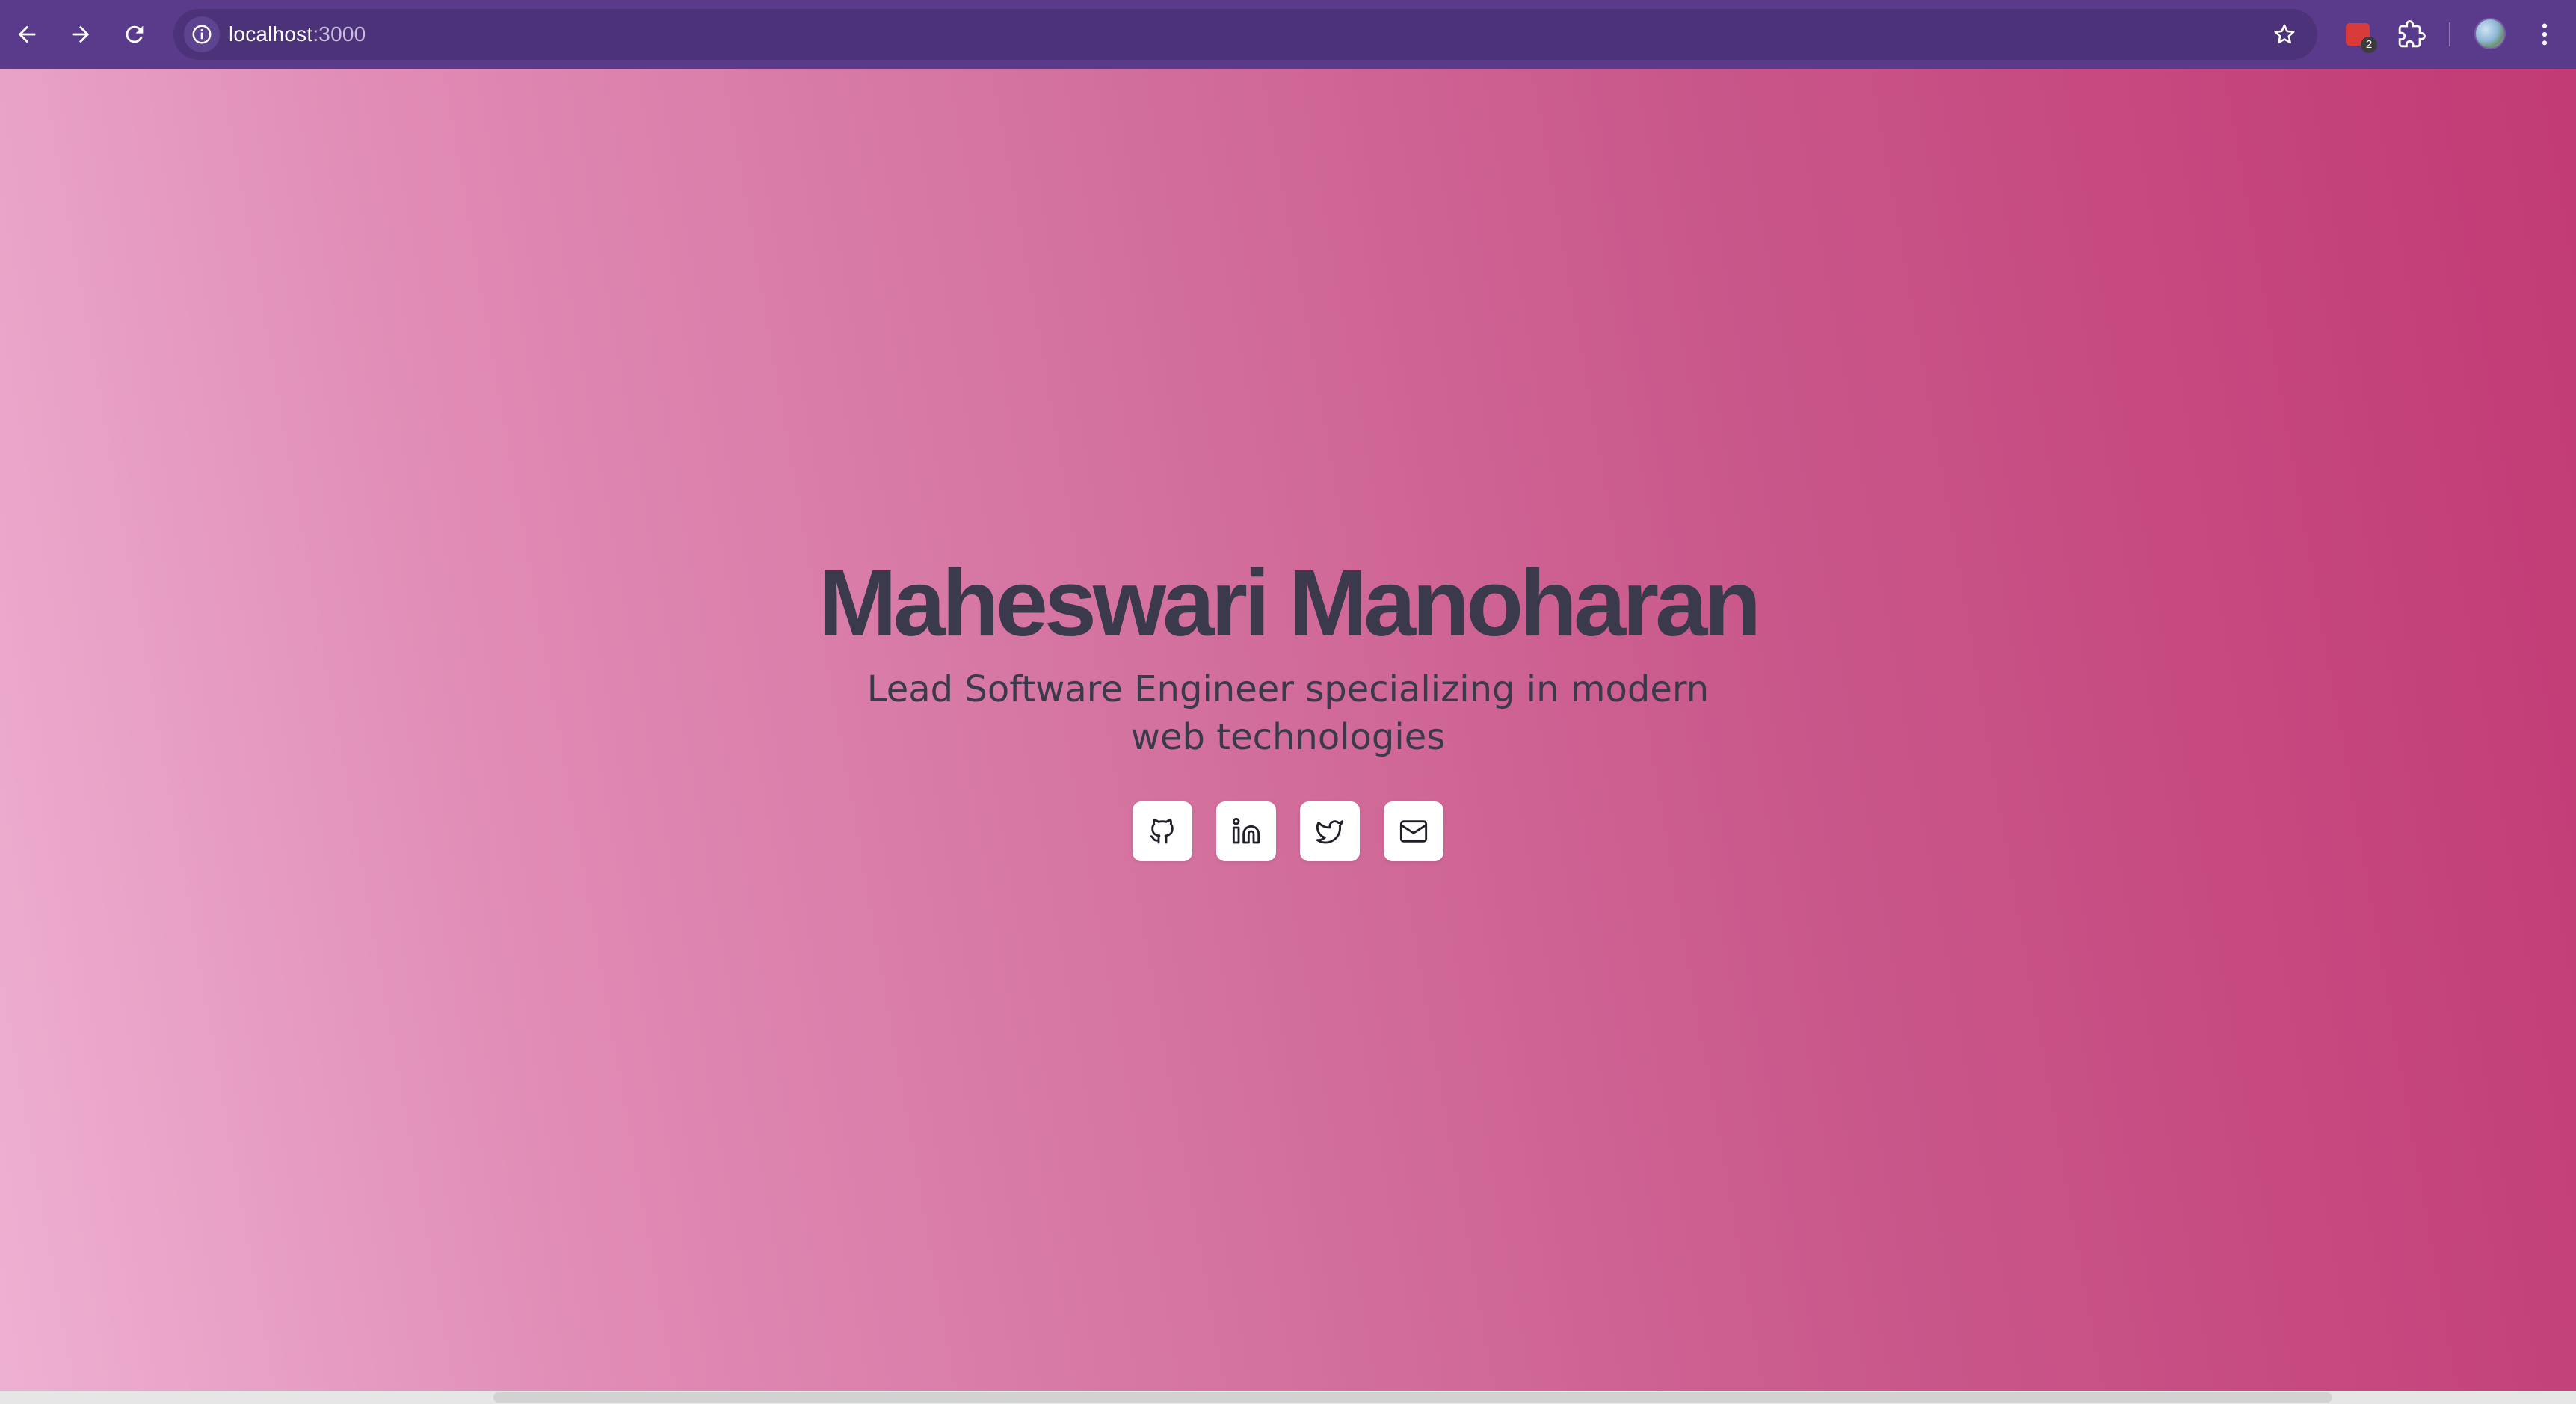  I want to click on reload-button, so click(134, 34).